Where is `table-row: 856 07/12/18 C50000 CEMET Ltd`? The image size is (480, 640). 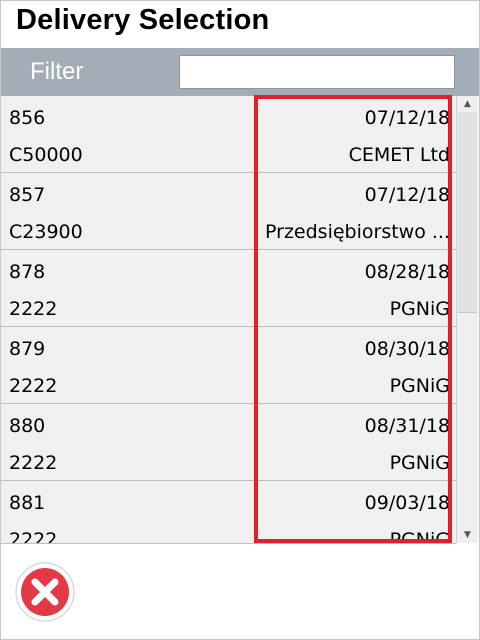
table-row: 856 07/12/18 C50000 CEMET Ltd is located at coordinates (228, 134).